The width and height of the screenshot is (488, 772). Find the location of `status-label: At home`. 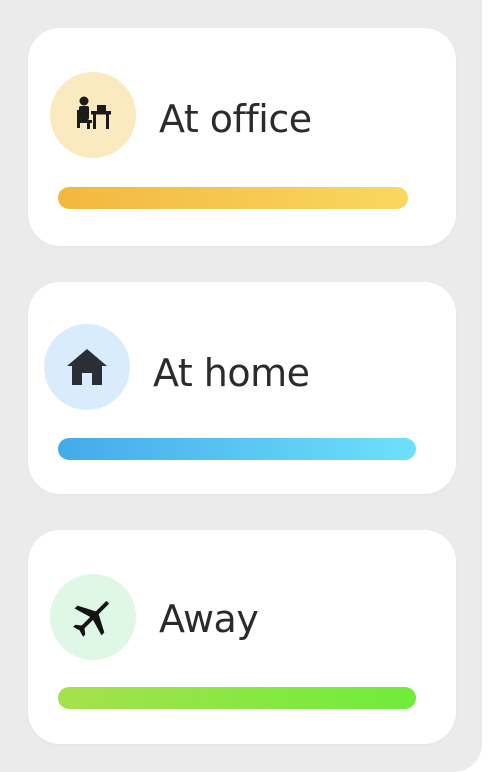

status-label: At home is located at coordinates (231, 373).